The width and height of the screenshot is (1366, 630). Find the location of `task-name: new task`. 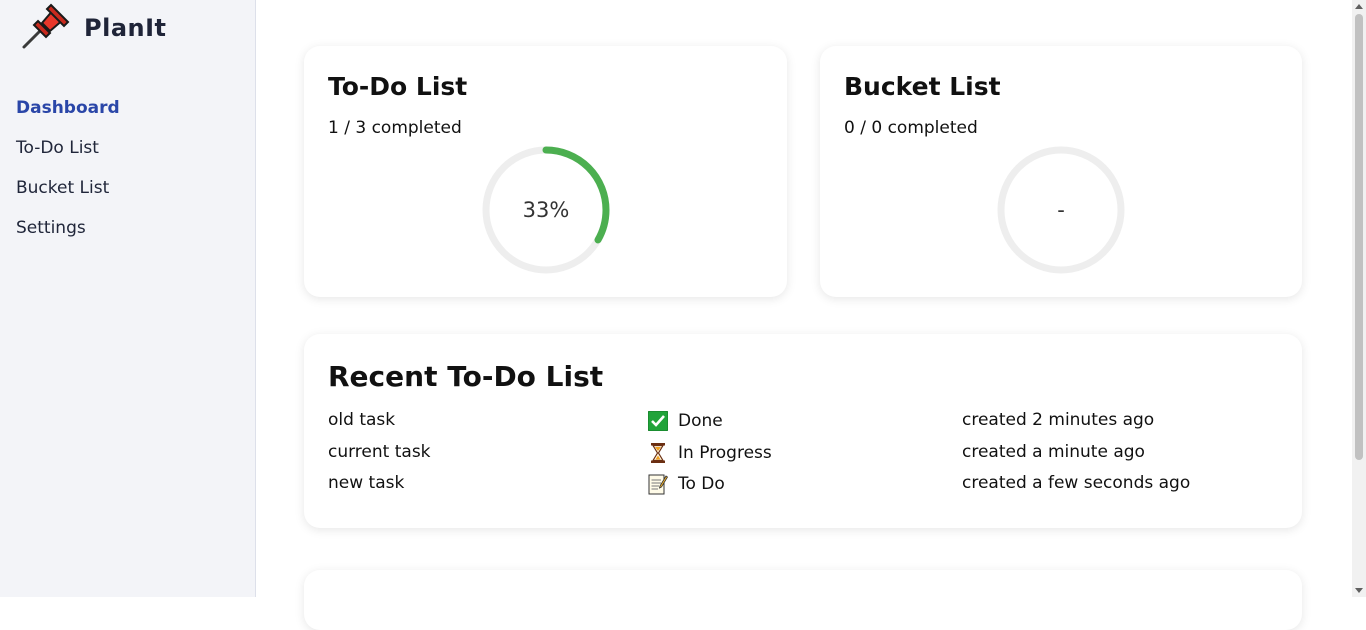

task-name: new task is located at coordinates (366, 483).